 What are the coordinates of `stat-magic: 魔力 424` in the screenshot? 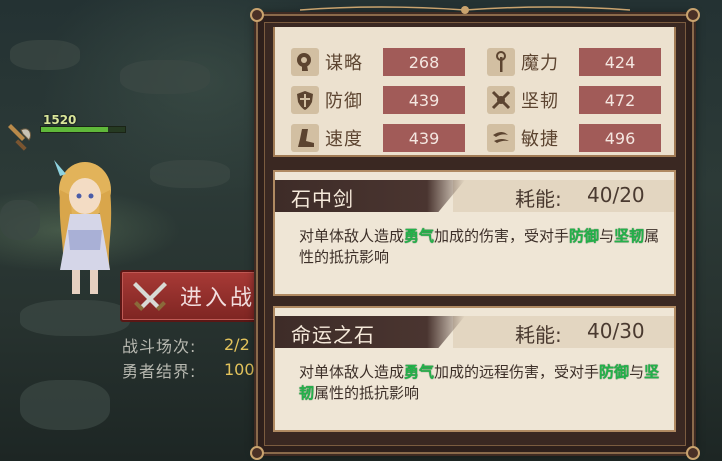 It's located at (574, 62).